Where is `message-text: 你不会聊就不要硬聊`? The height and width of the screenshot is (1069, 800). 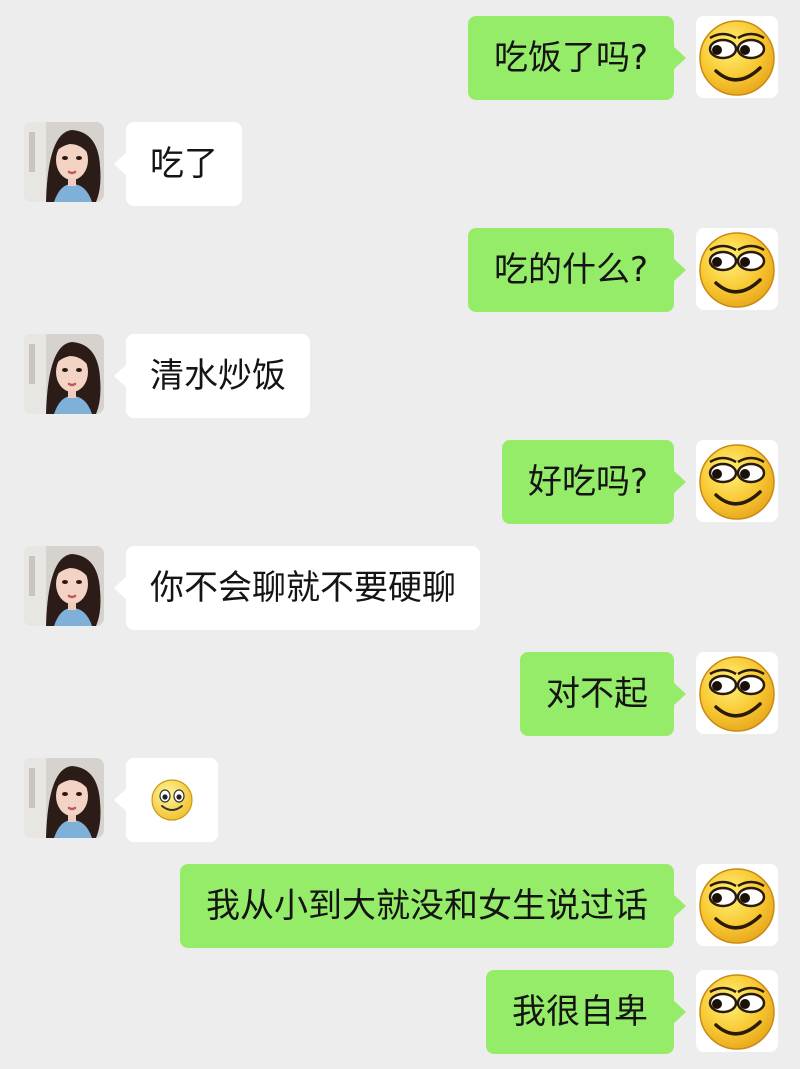 message-text: 你不会聊就不要硬聊 is located at coordinates (303, 588).